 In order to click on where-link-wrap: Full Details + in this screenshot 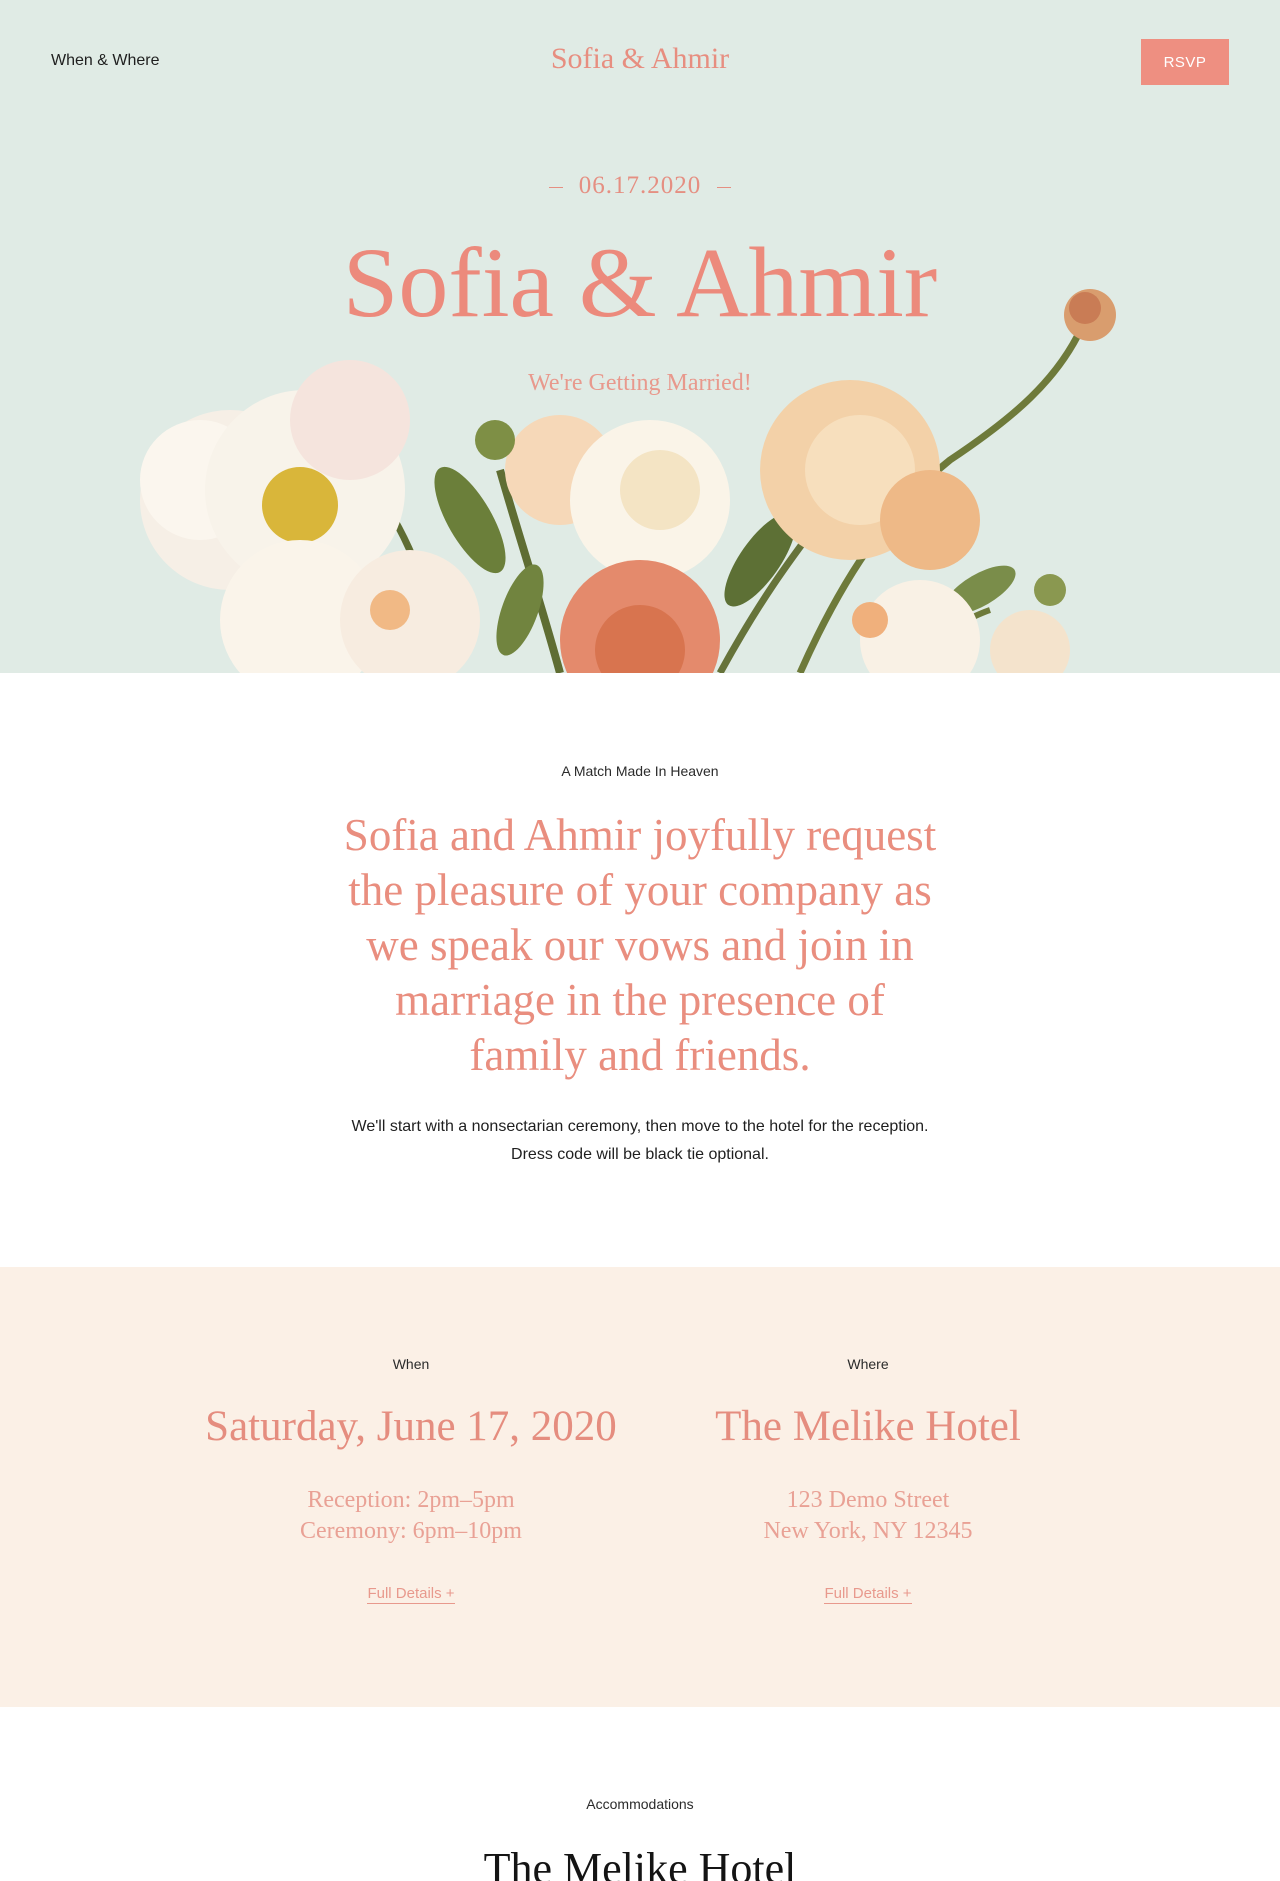, I will do `click(868, 1594)`.